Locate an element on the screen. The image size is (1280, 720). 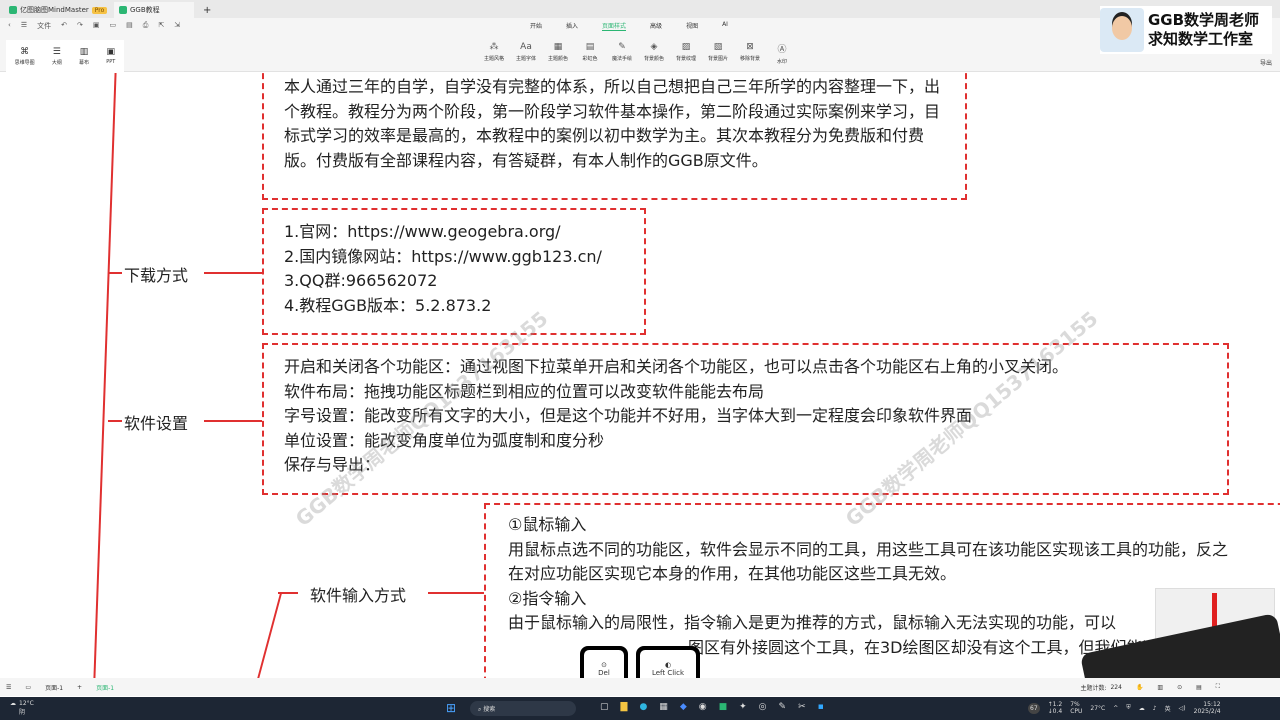
chevron-up-icon: ^ is located at coordinates (1115, 708).